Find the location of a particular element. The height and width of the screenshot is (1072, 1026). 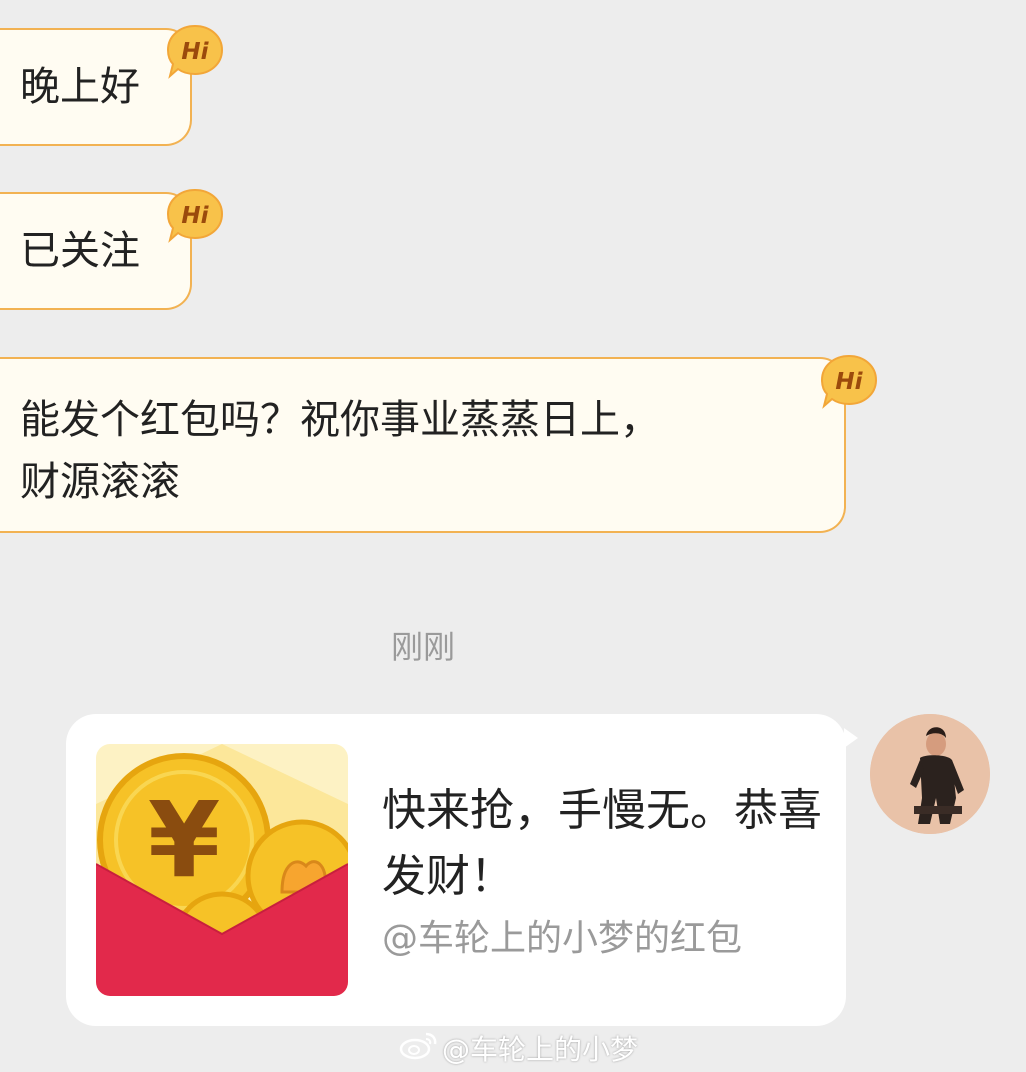

message-text: 能发个红包吗？祝你事业蒸蒸日上， 财源滚滚 is located at coordinates (340, 451).